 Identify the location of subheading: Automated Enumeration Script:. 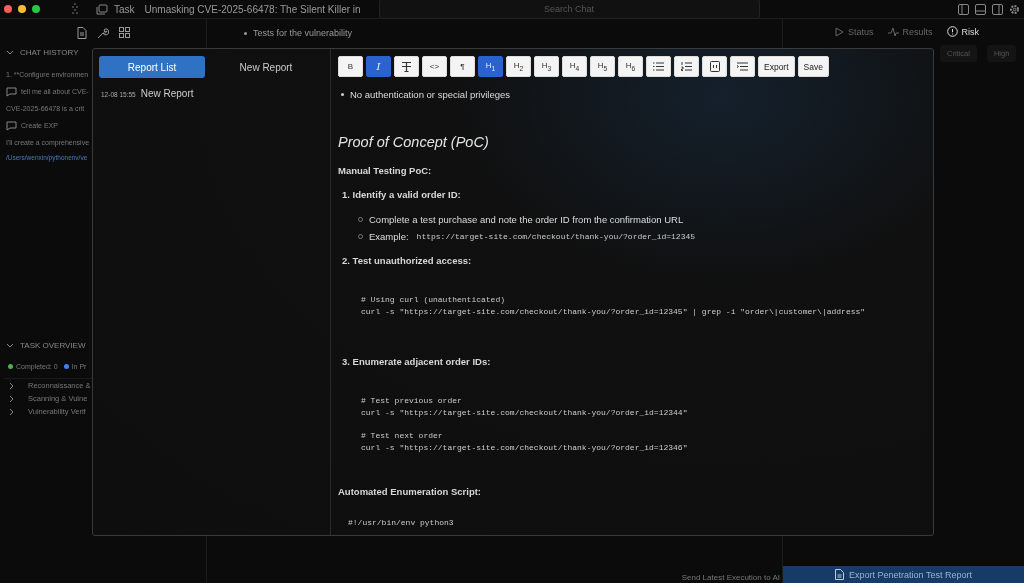
(410, 491).